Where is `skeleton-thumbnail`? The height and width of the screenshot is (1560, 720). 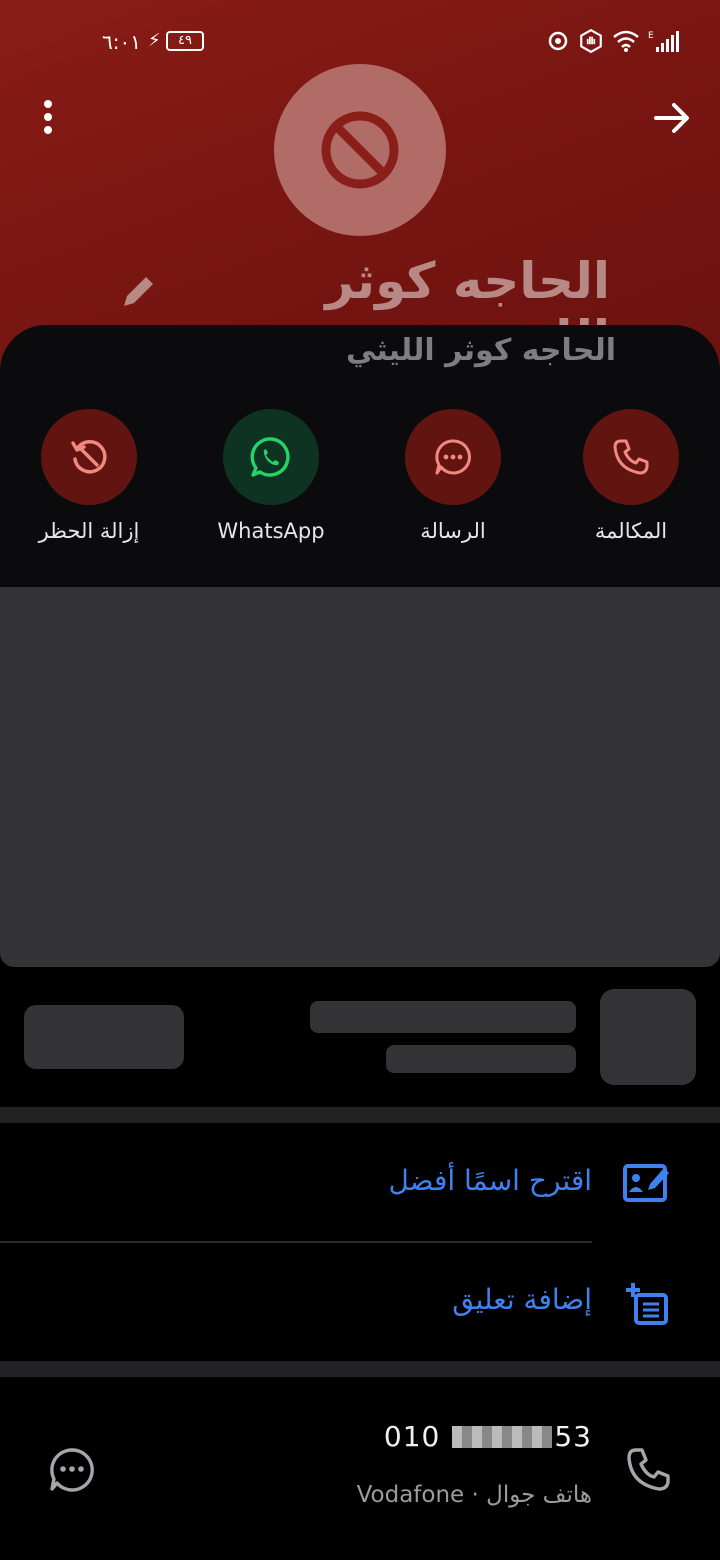
skeleton-thumbnail is located at coordinates (648, 1037).